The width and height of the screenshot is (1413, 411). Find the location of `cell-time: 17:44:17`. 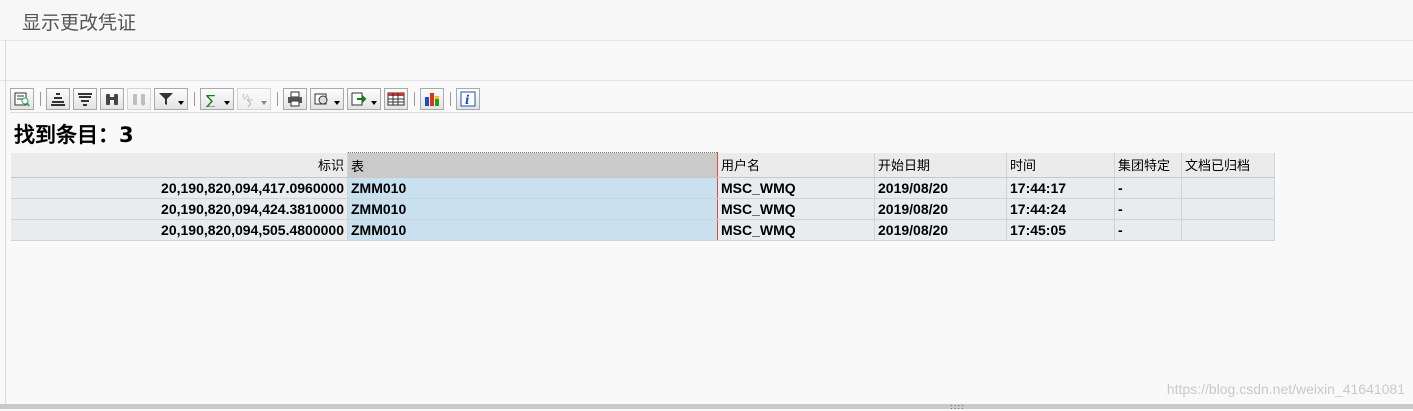

cell-time: 17:44:17 is located at coordinates (1060, 188).